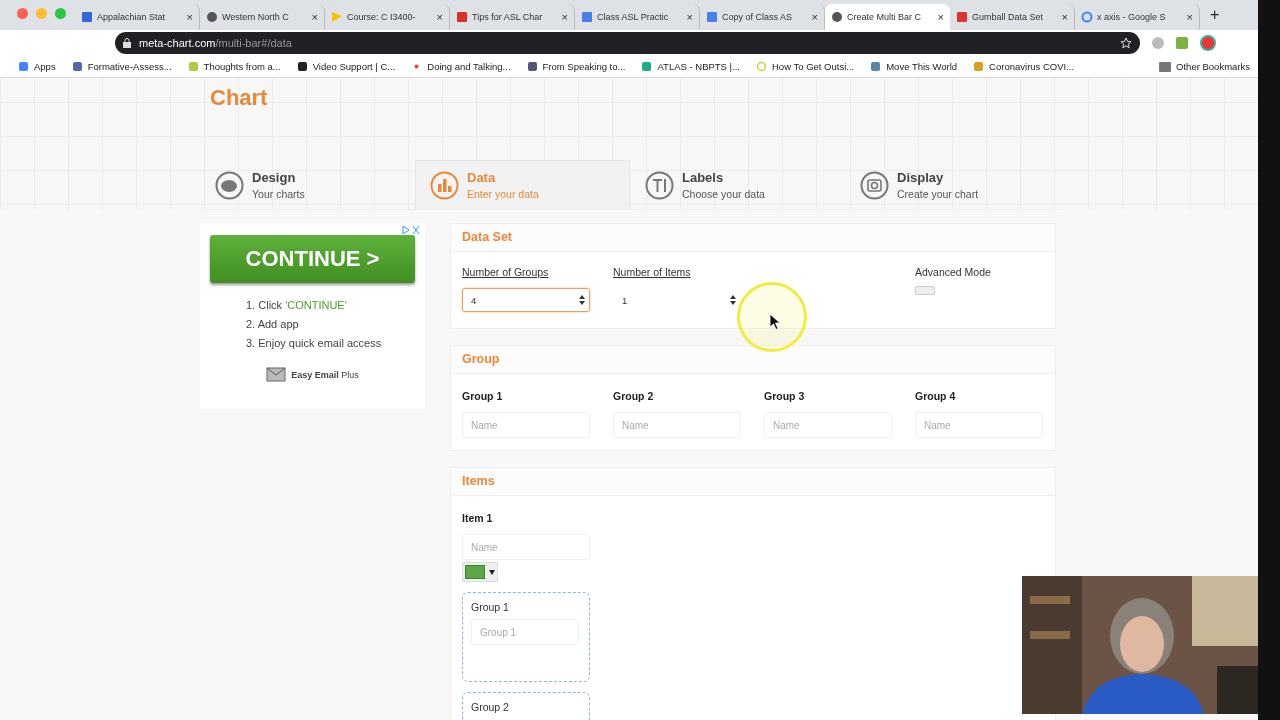 This screenshot has width=1280, height=720. I want to click on field-label: Group 4, so click(936, 396).